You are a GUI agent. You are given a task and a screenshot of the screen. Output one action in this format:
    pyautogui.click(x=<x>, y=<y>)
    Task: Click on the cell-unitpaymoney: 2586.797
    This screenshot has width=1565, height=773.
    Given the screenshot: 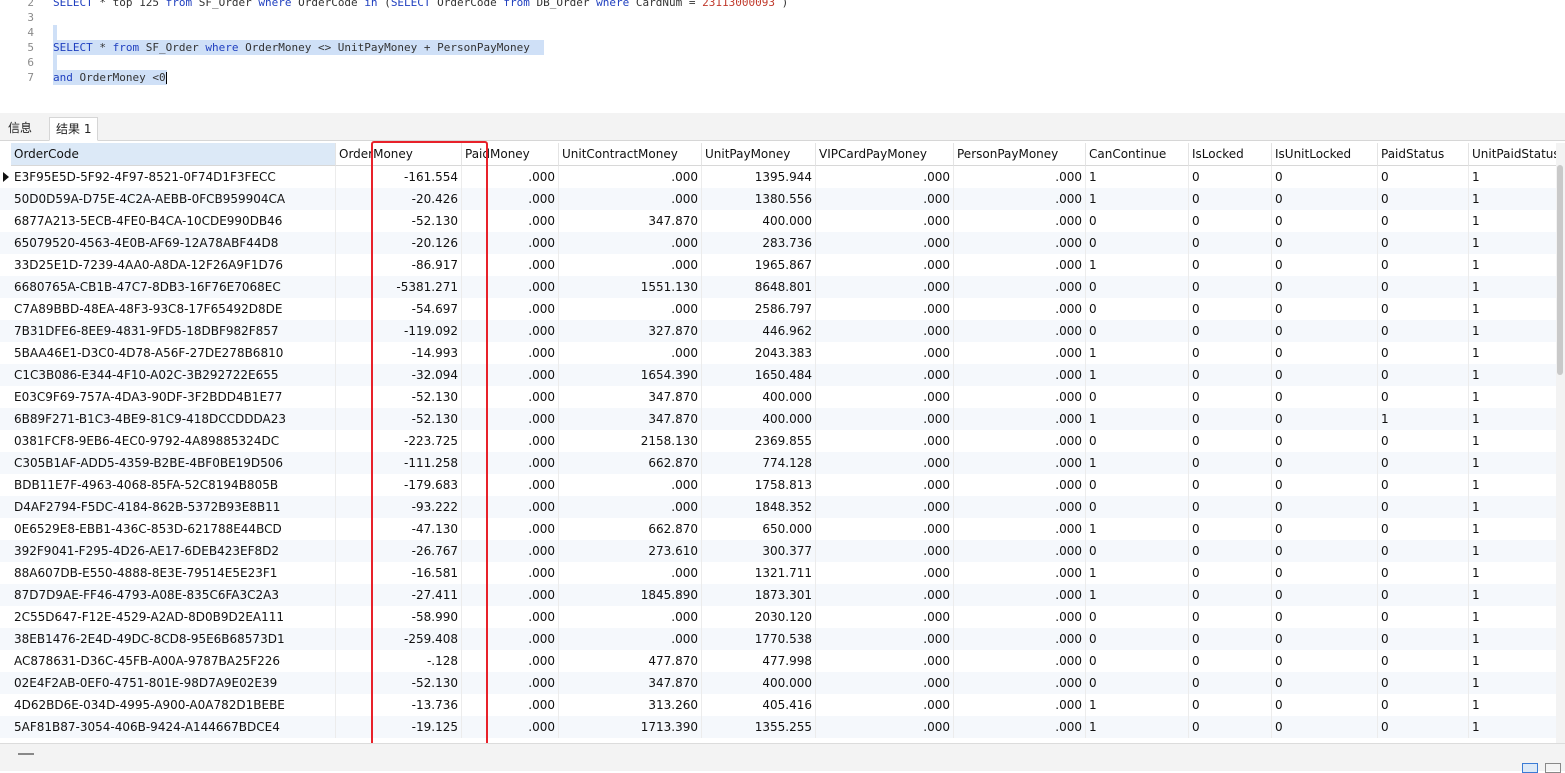 What is the action you would take?
    pyautogui.click(x=759, y=309)
    